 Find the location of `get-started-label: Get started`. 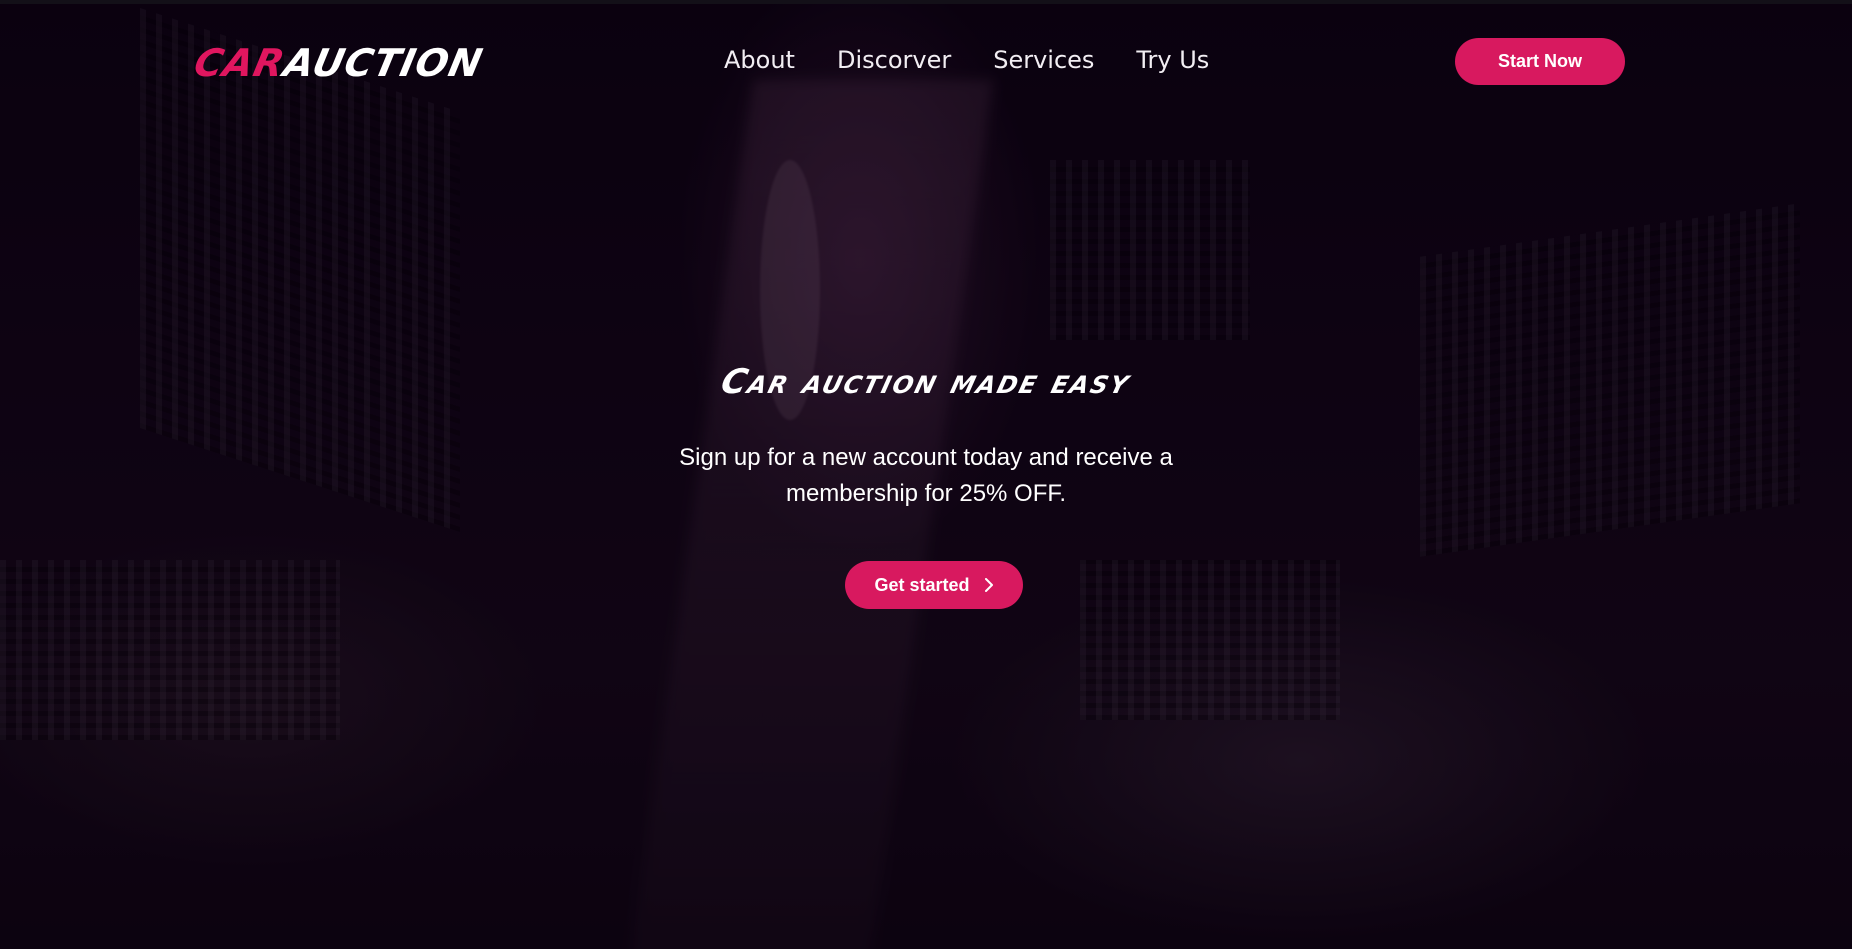

get-started-label: Get started is located at coordinates (922, 584).